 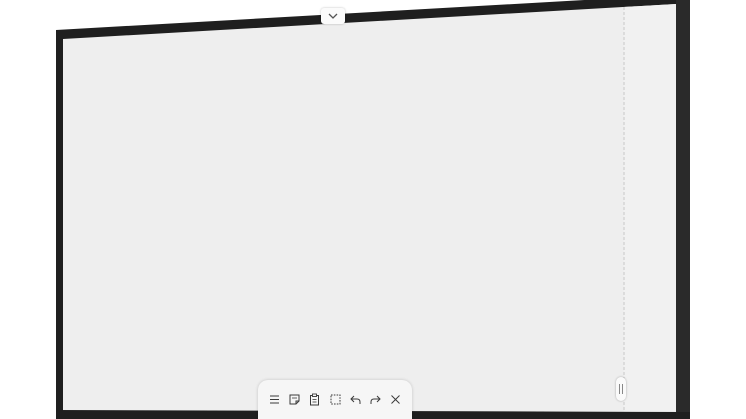 I want to click on selection-icon, so click(x=335, y=399).